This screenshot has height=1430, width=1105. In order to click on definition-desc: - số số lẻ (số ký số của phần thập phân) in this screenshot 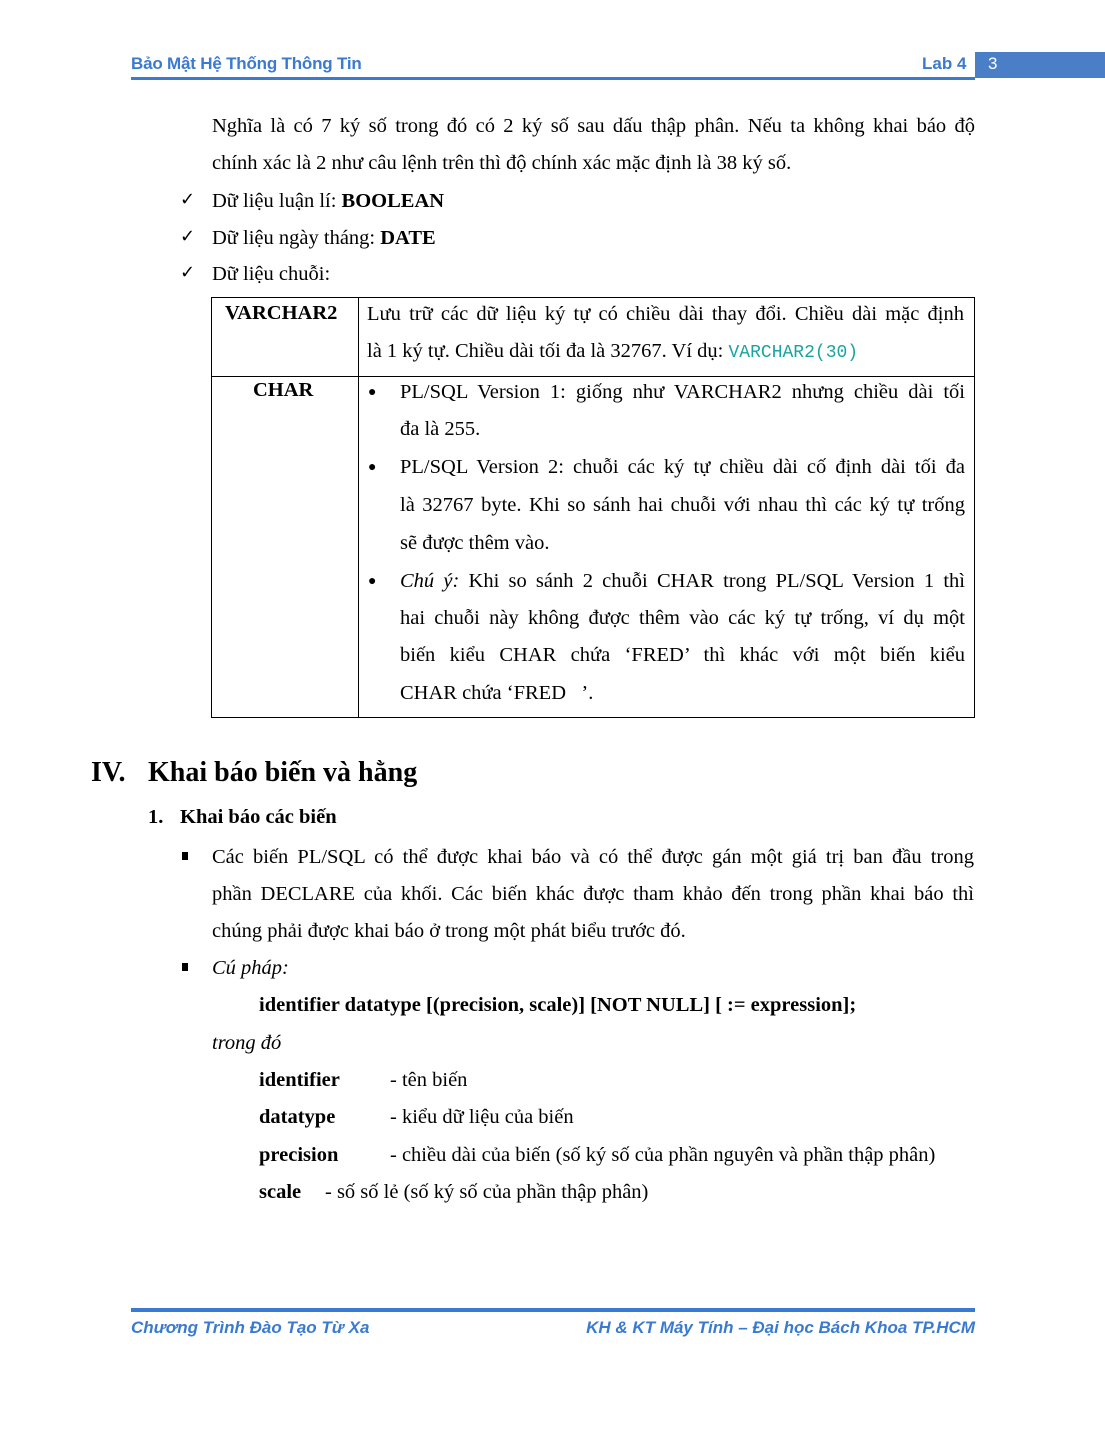, I will do `click(487, 1192)`.